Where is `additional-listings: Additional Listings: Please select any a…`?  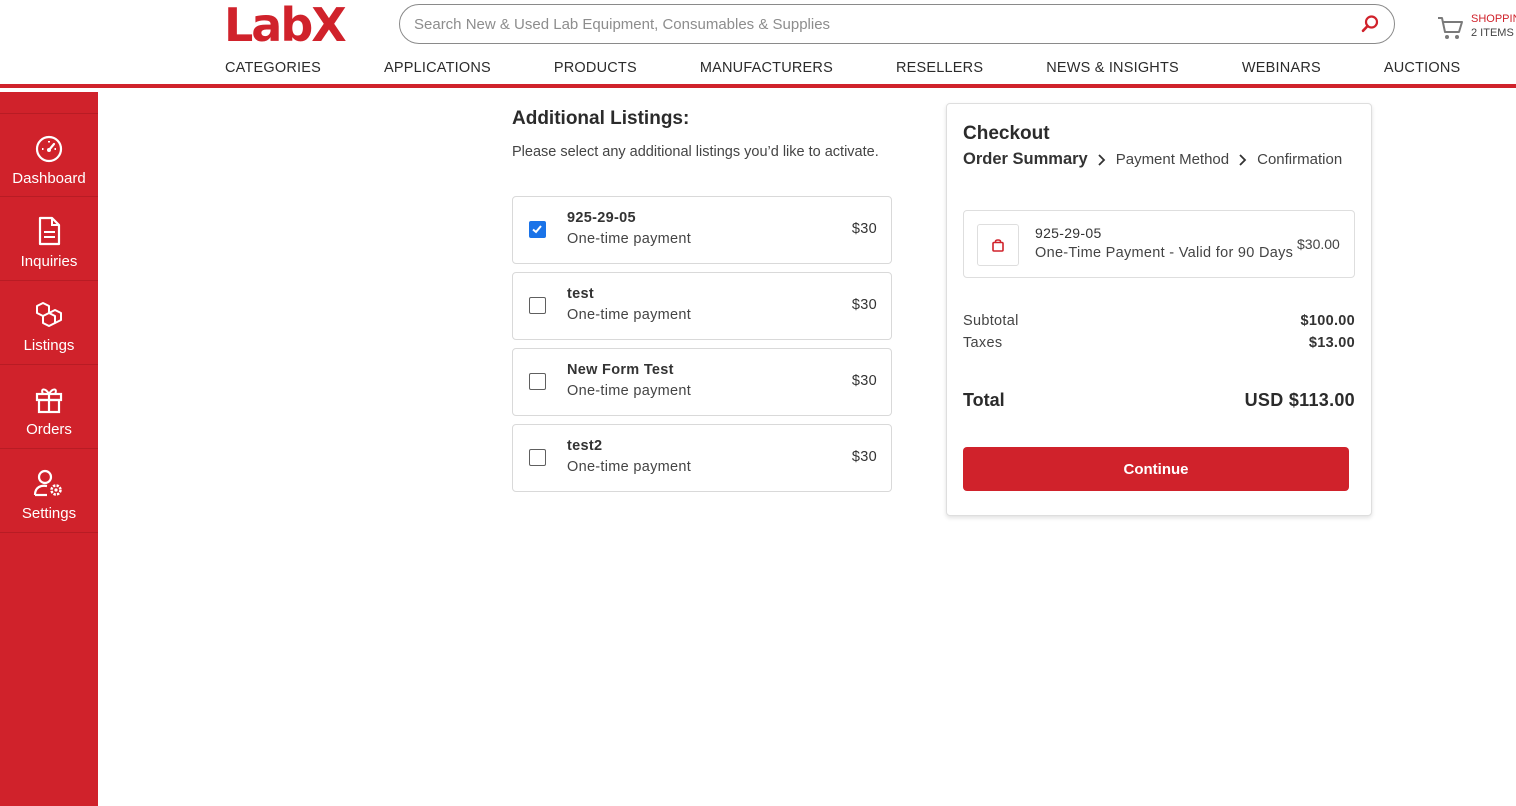
additional-listings: Additional Listings: Please select any a… is located at coordinates (702, 300).